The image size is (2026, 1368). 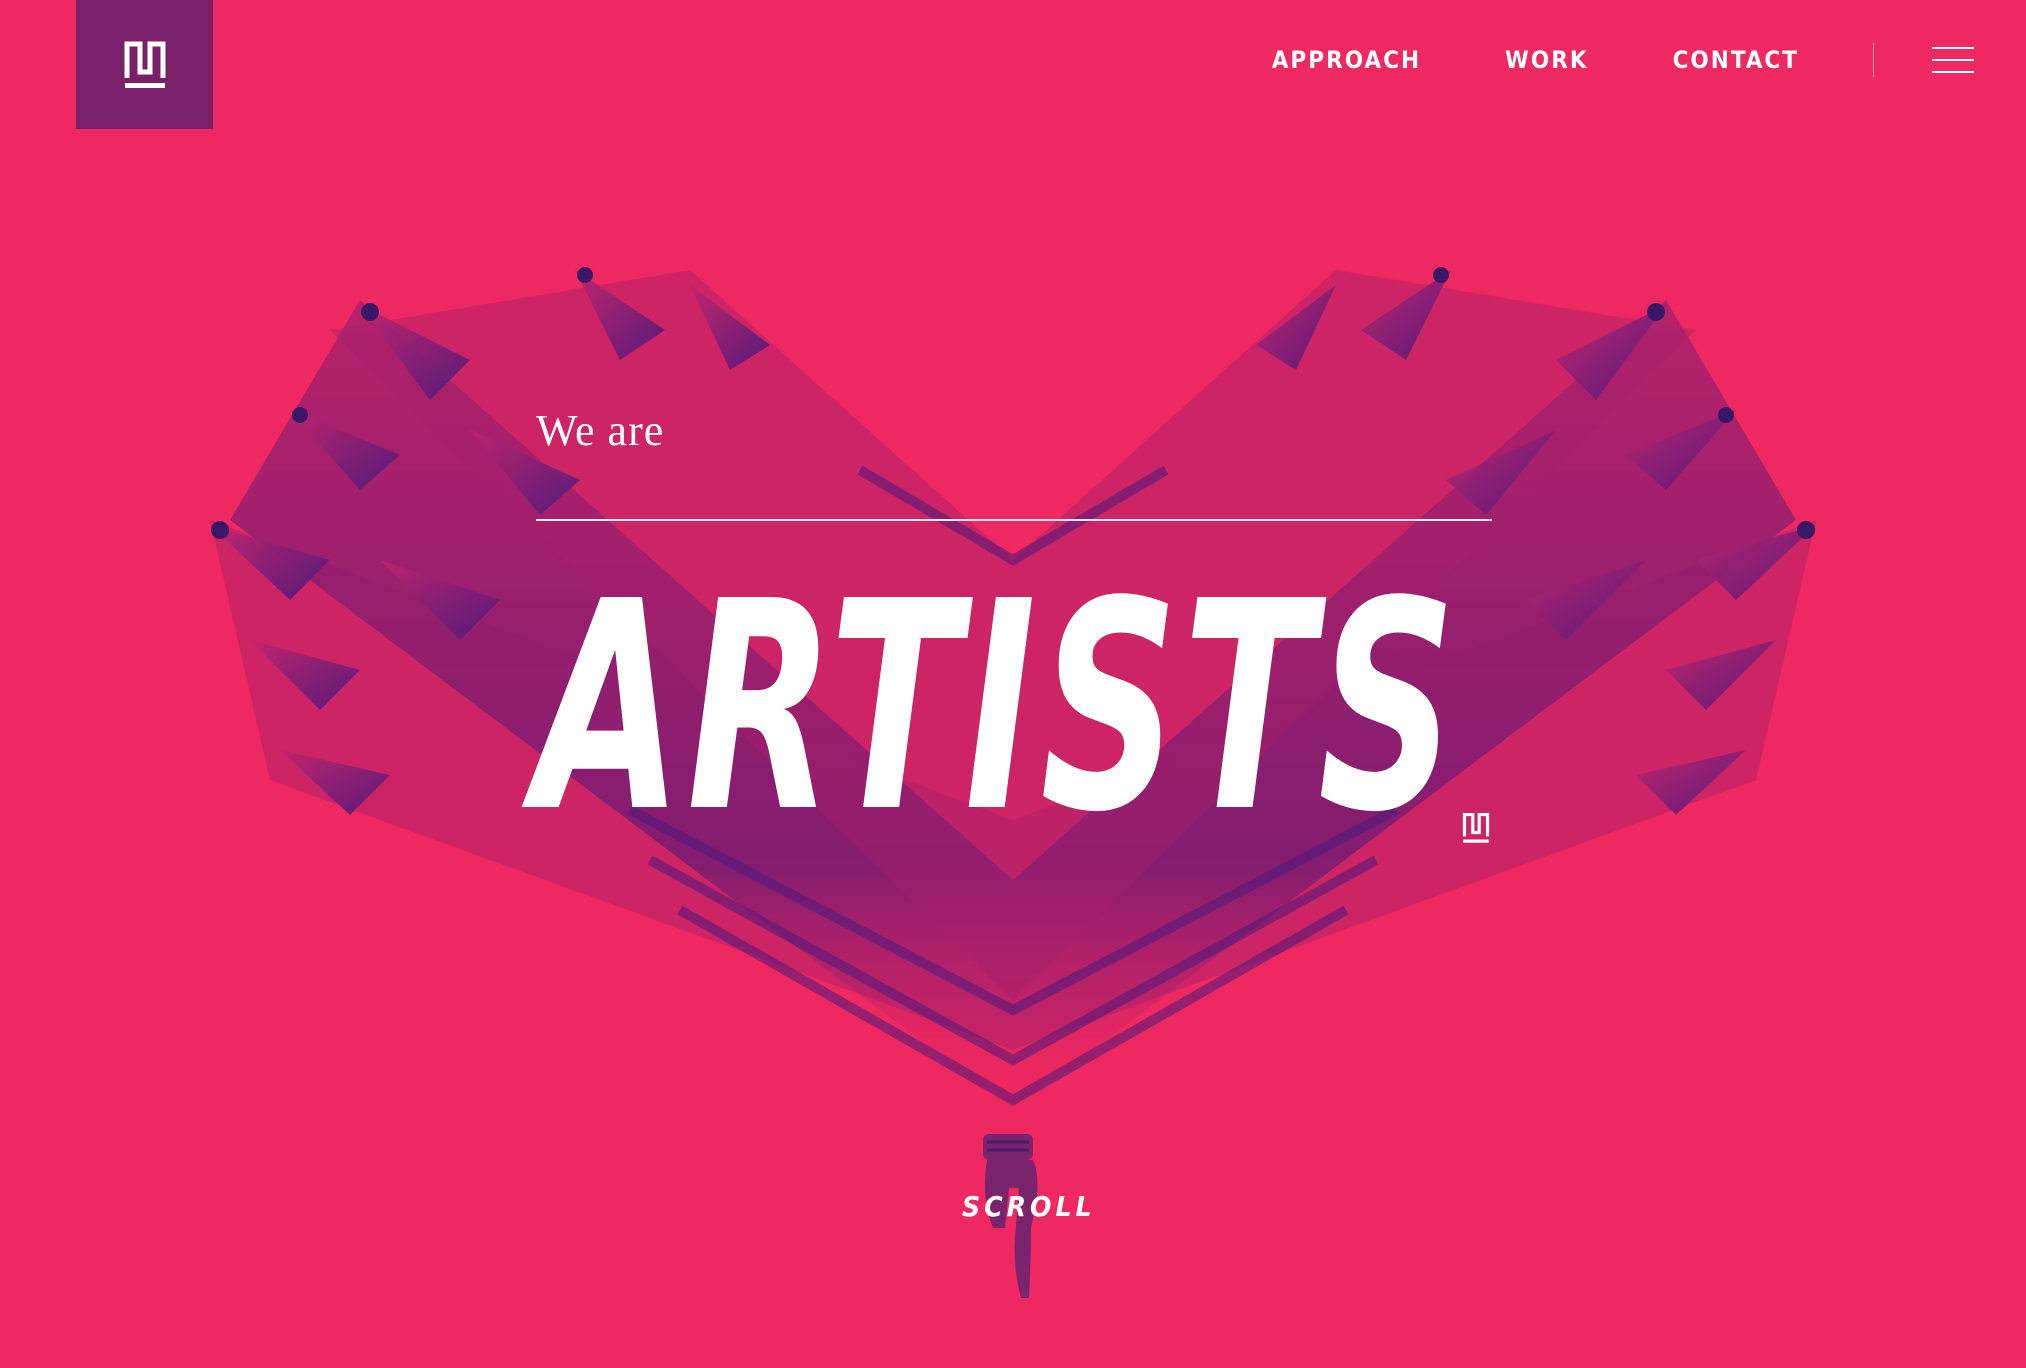 I want to click on site-logo, so click(x=144, y=64).